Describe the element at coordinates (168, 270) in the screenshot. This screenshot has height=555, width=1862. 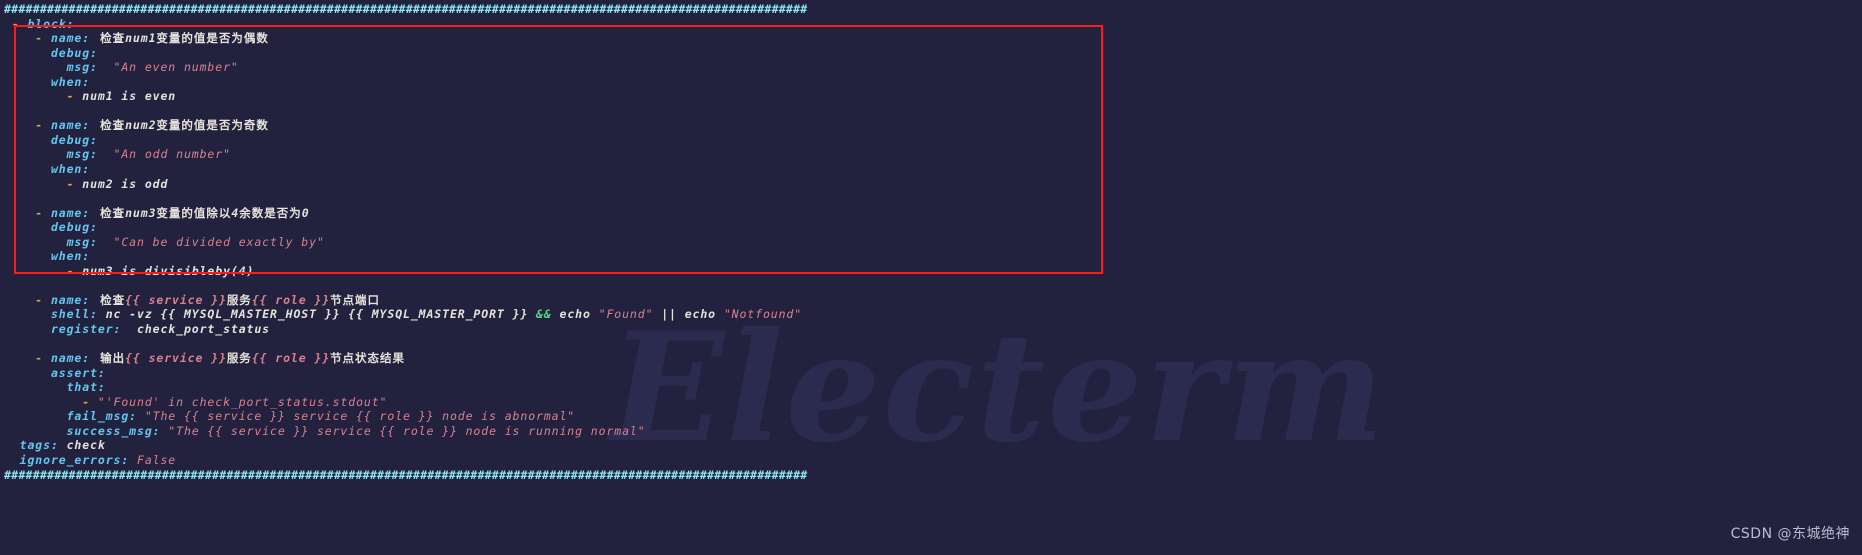
I see `token-plain: num3 is divisibleby(4)` at that location.